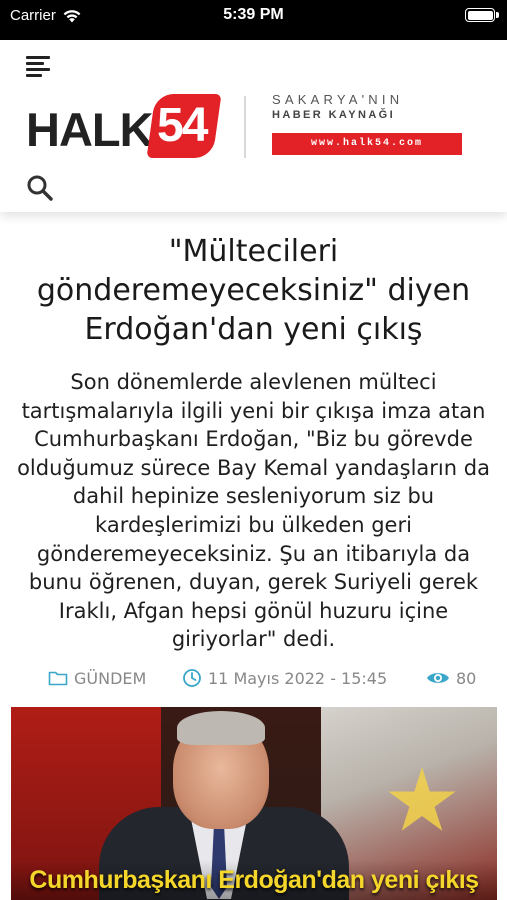 This screenshot has height=900, width=507. Describe the element at coordinates (38, 65) in the screenshot. I see `hamburger-menu-icon` at that location.